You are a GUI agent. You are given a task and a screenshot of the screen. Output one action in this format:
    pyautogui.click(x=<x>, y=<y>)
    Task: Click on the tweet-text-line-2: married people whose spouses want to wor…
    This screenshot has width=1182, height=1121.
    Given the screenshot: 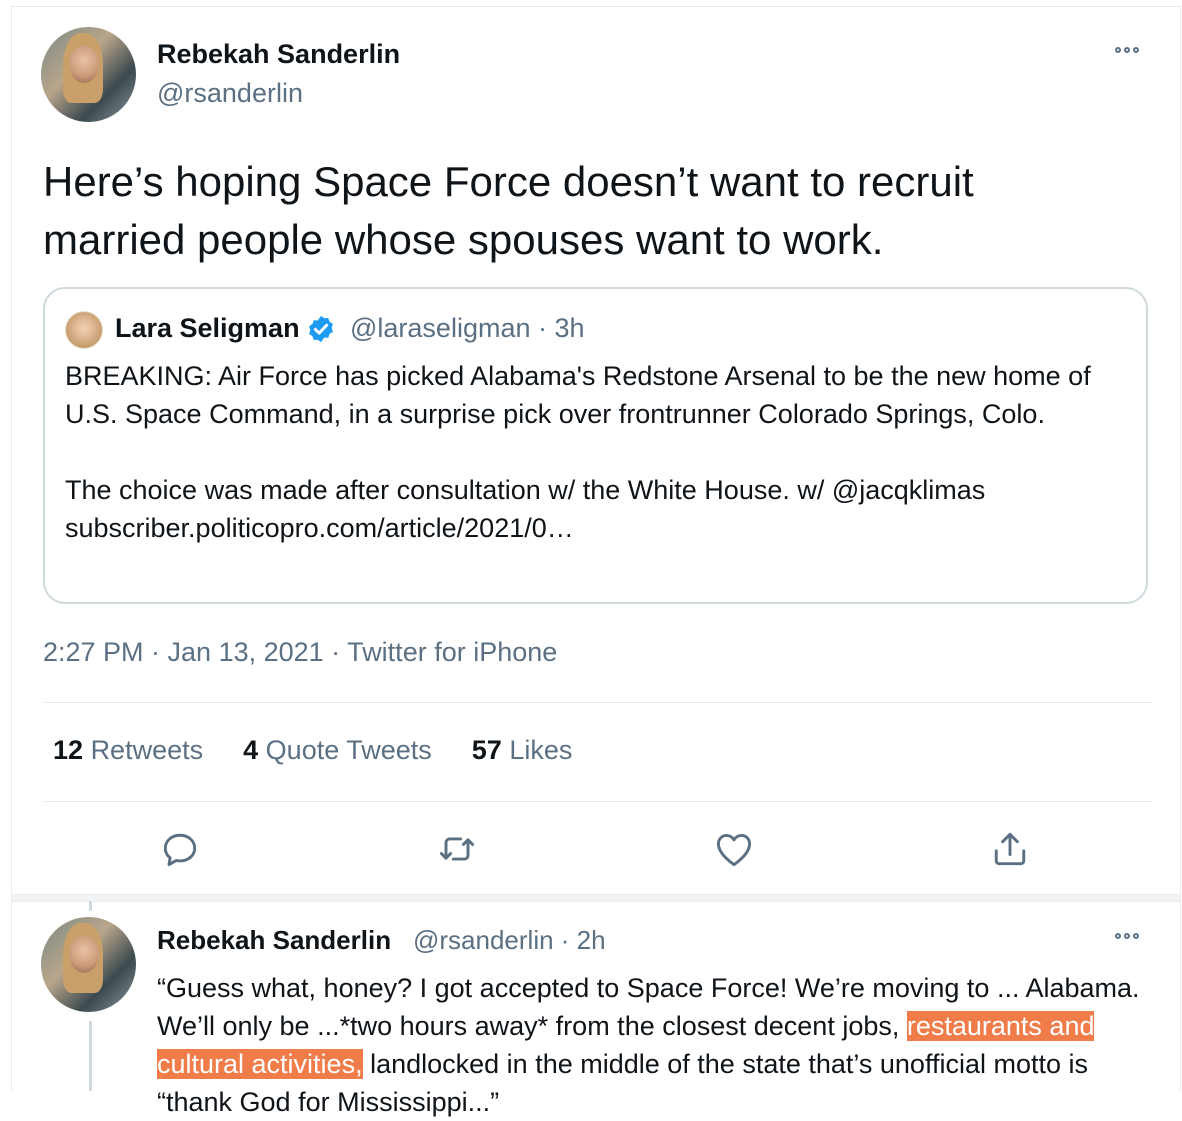 What is the action you would take?
    pyautogui.click(x=463, y=239)
    